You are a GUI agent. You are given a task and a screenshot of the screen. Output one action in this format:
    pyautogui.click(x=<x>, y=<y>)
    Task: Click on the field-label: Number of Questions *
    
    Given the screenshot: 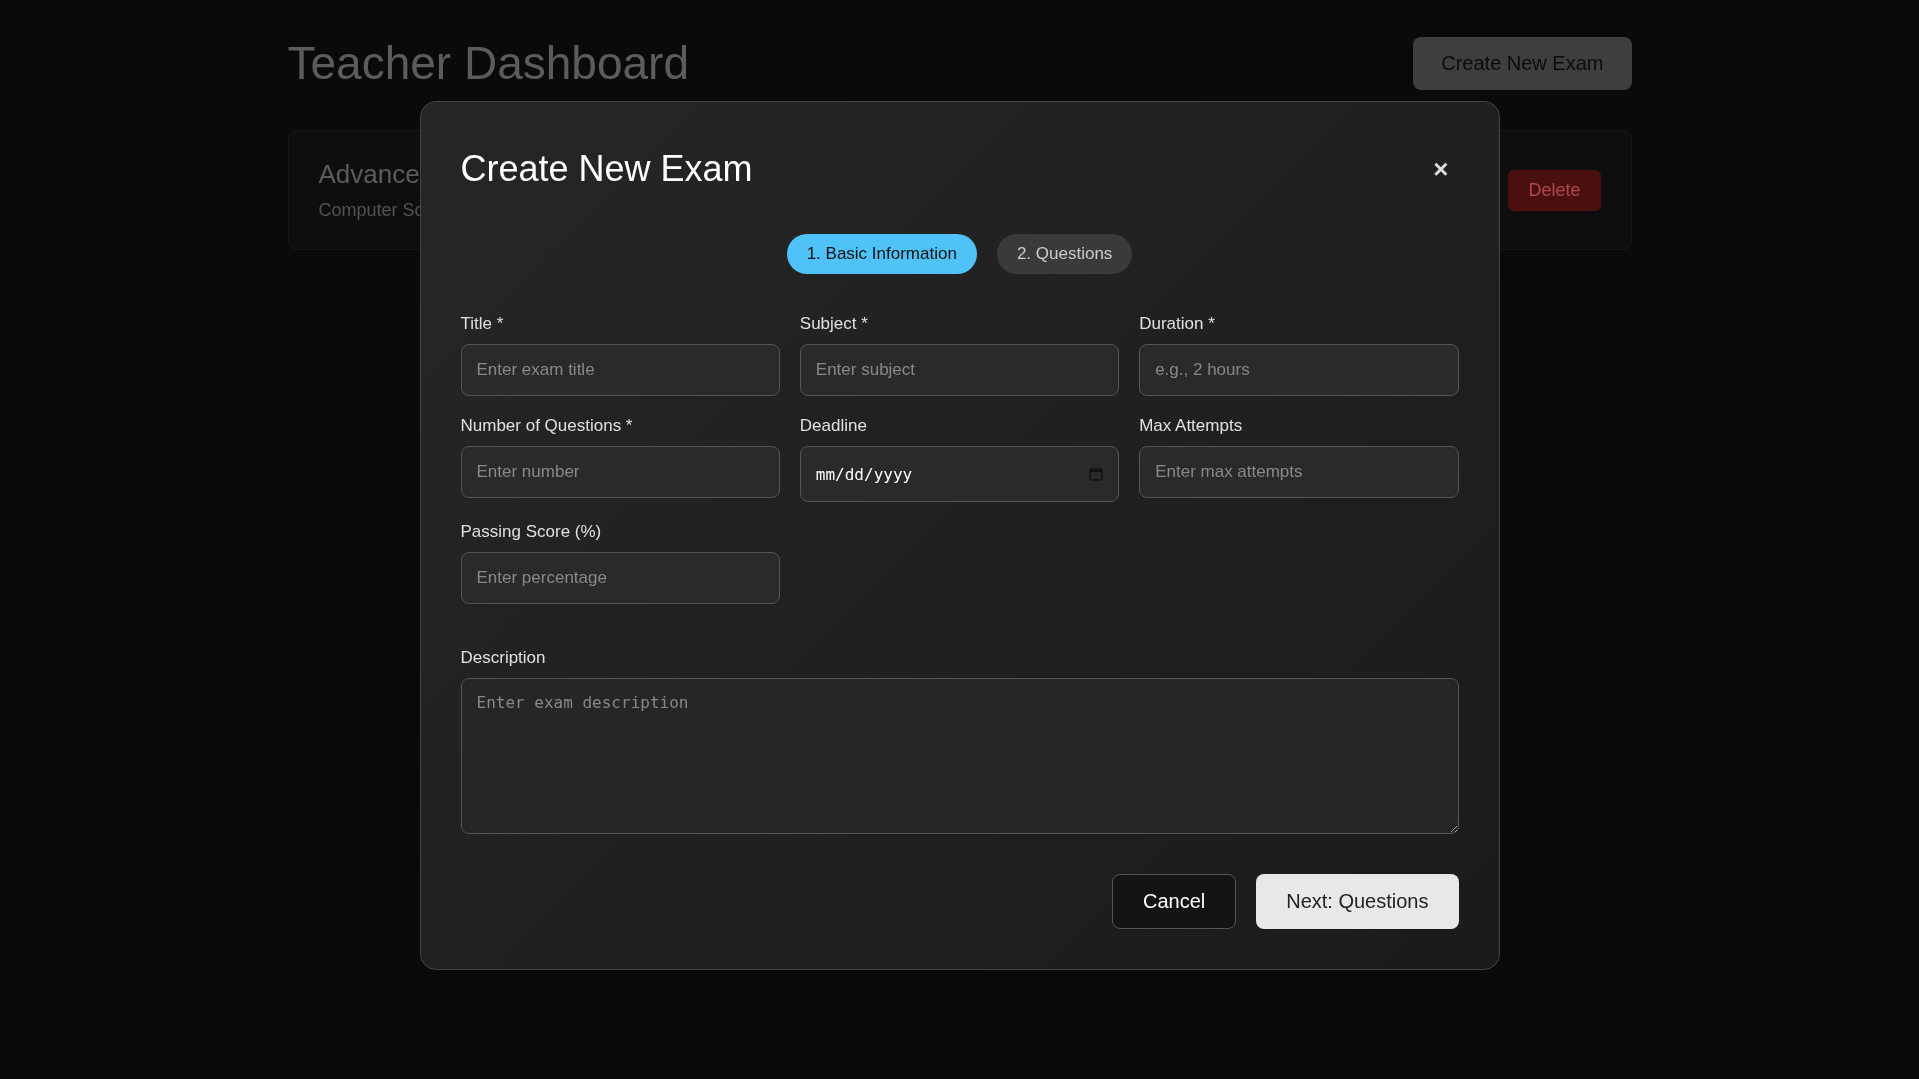 What is the action you would take?
    pyautogui.click(x=547, y=426)
    